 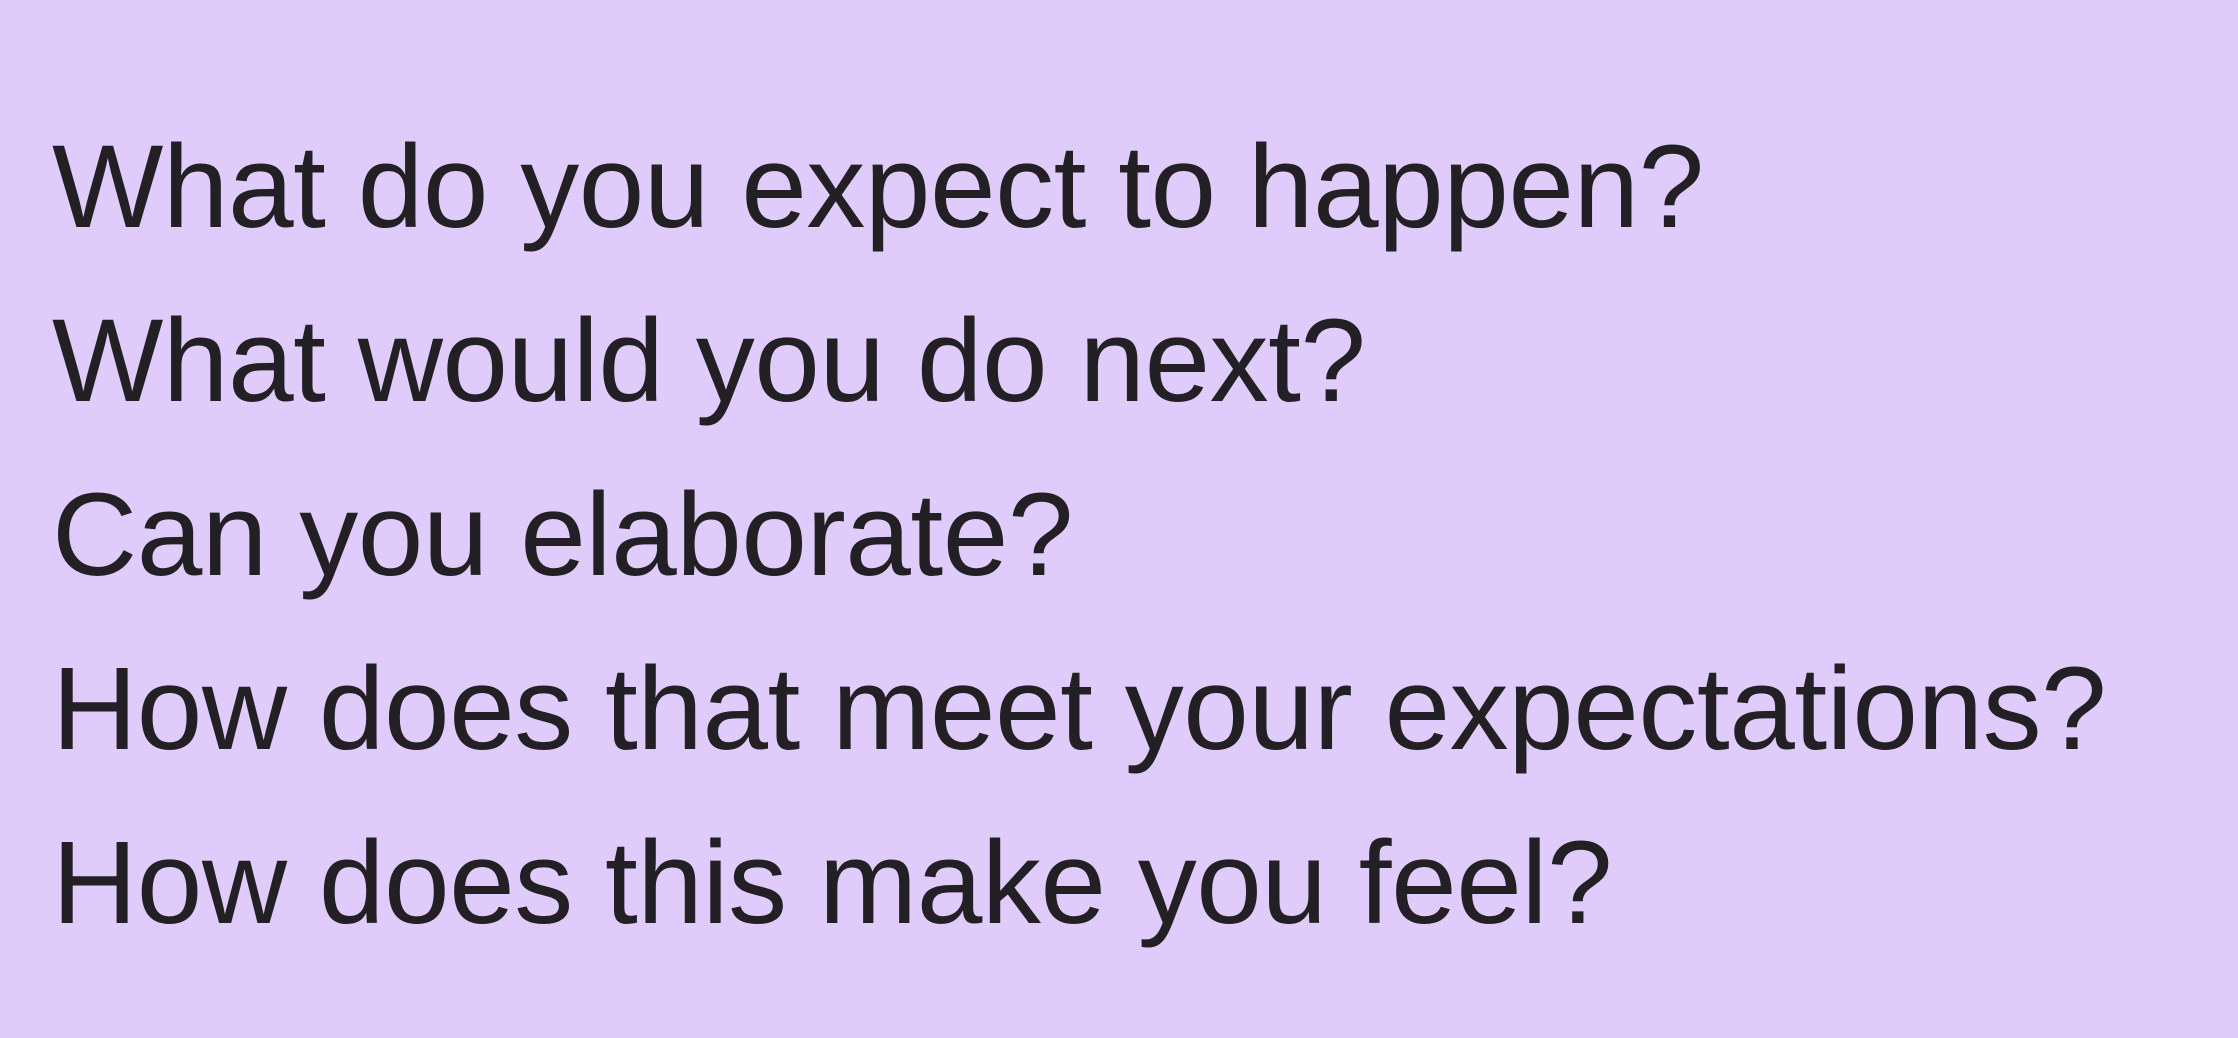 I want to click on question-feel: How does this make you feel?, so click(x=832, y=883).